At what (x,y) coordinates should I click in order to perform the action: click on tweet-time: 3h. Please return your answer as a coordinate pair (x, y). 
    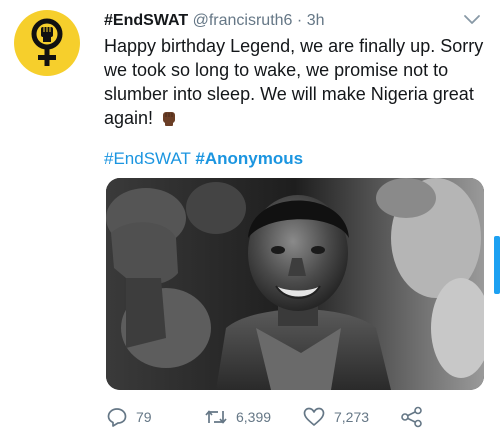
    Looking at the image, I should click on (316, 20).